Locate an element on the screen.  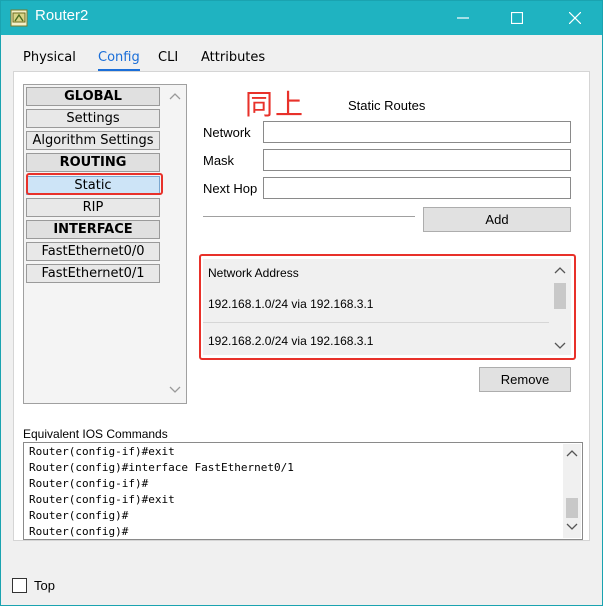
sidebar-header-global: GLOBAL is located at coordinates (93, 96).